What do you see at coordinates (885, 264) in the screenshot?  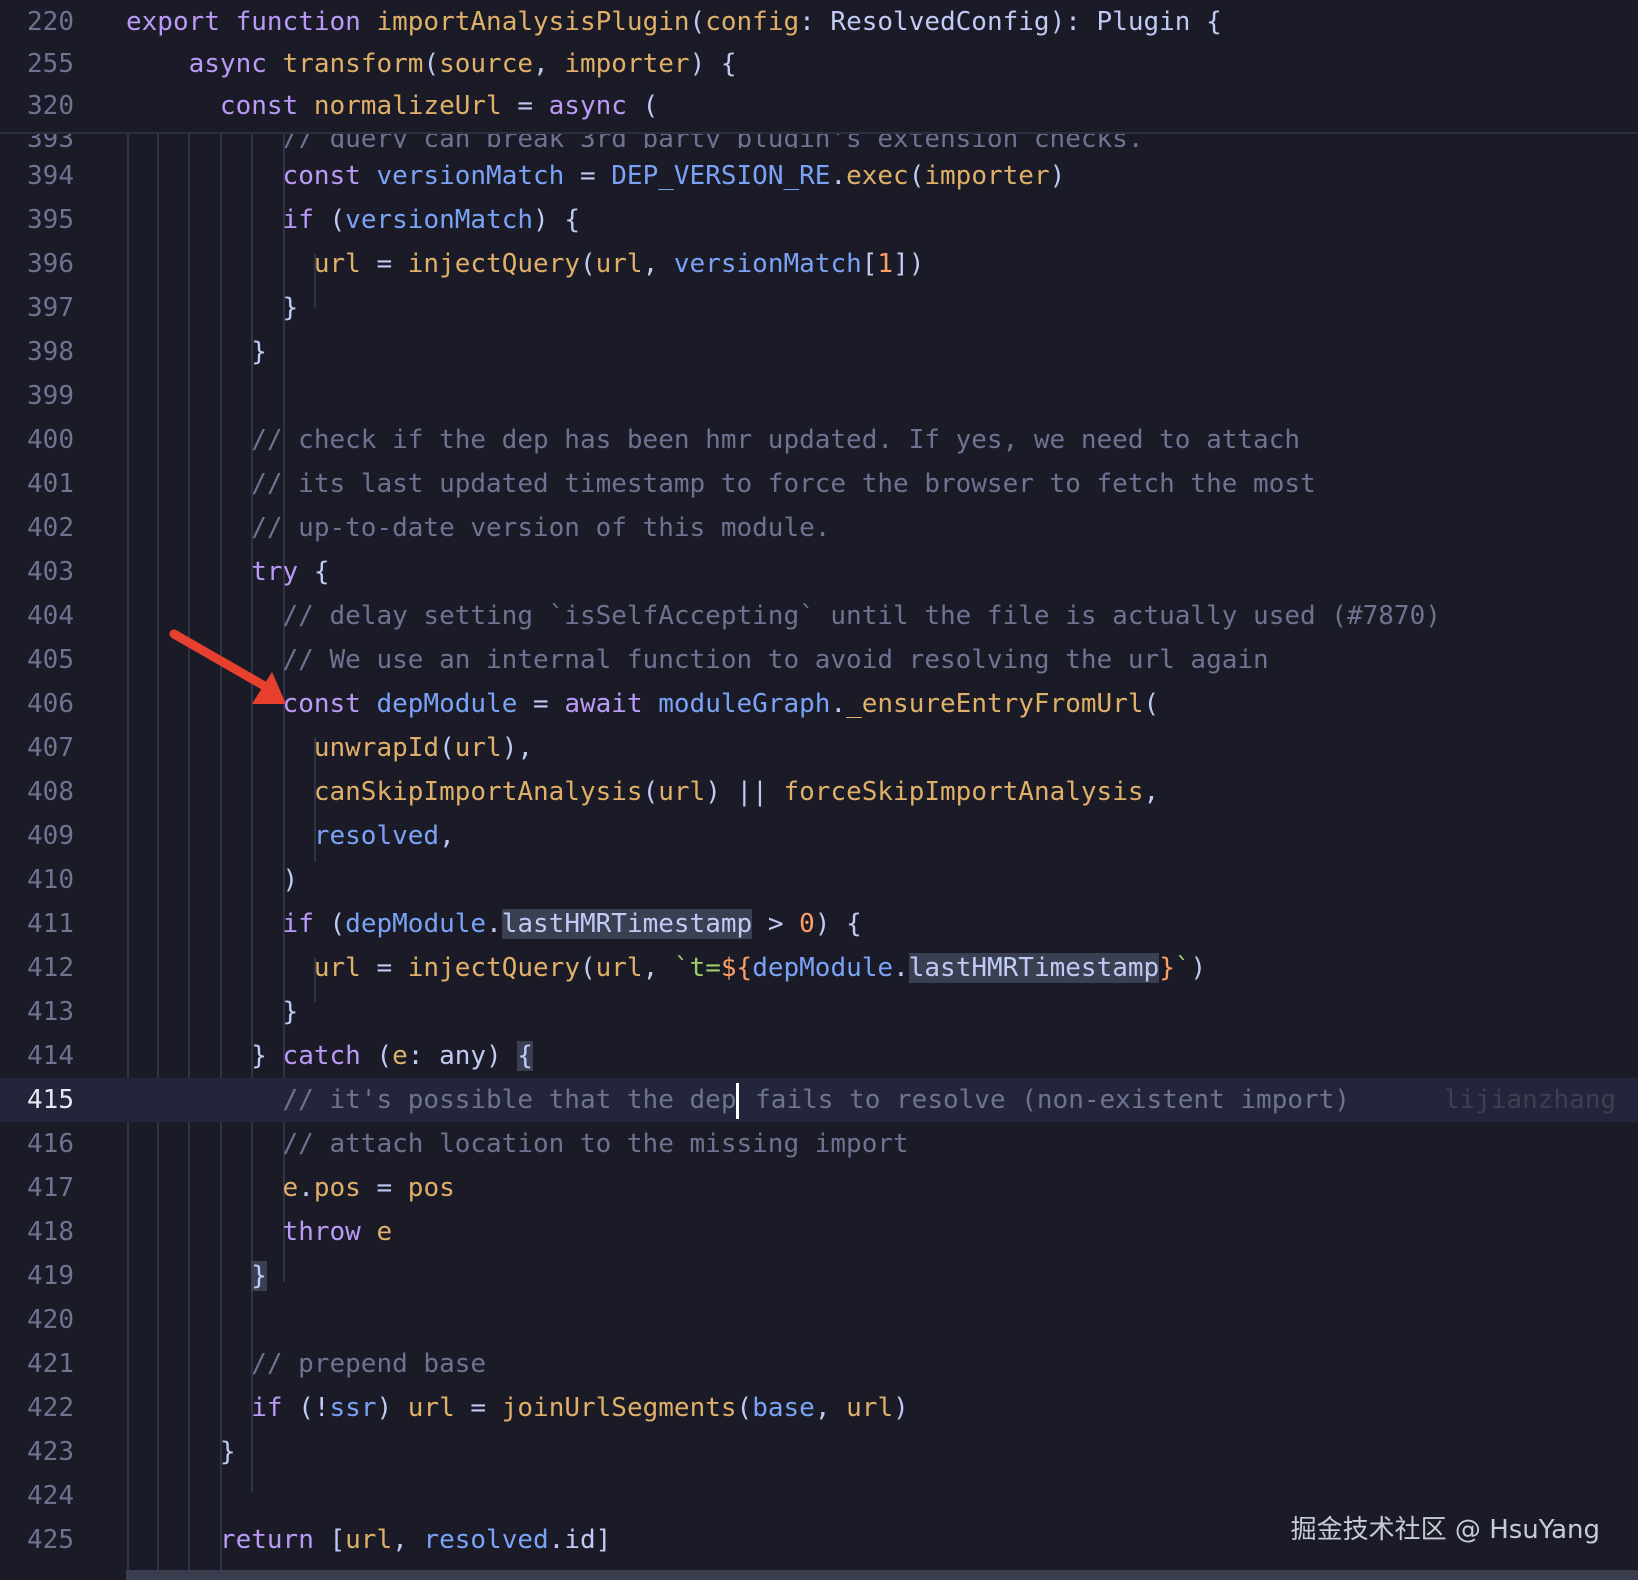 I see `code-token: 1` at bounding box center [885, 264].